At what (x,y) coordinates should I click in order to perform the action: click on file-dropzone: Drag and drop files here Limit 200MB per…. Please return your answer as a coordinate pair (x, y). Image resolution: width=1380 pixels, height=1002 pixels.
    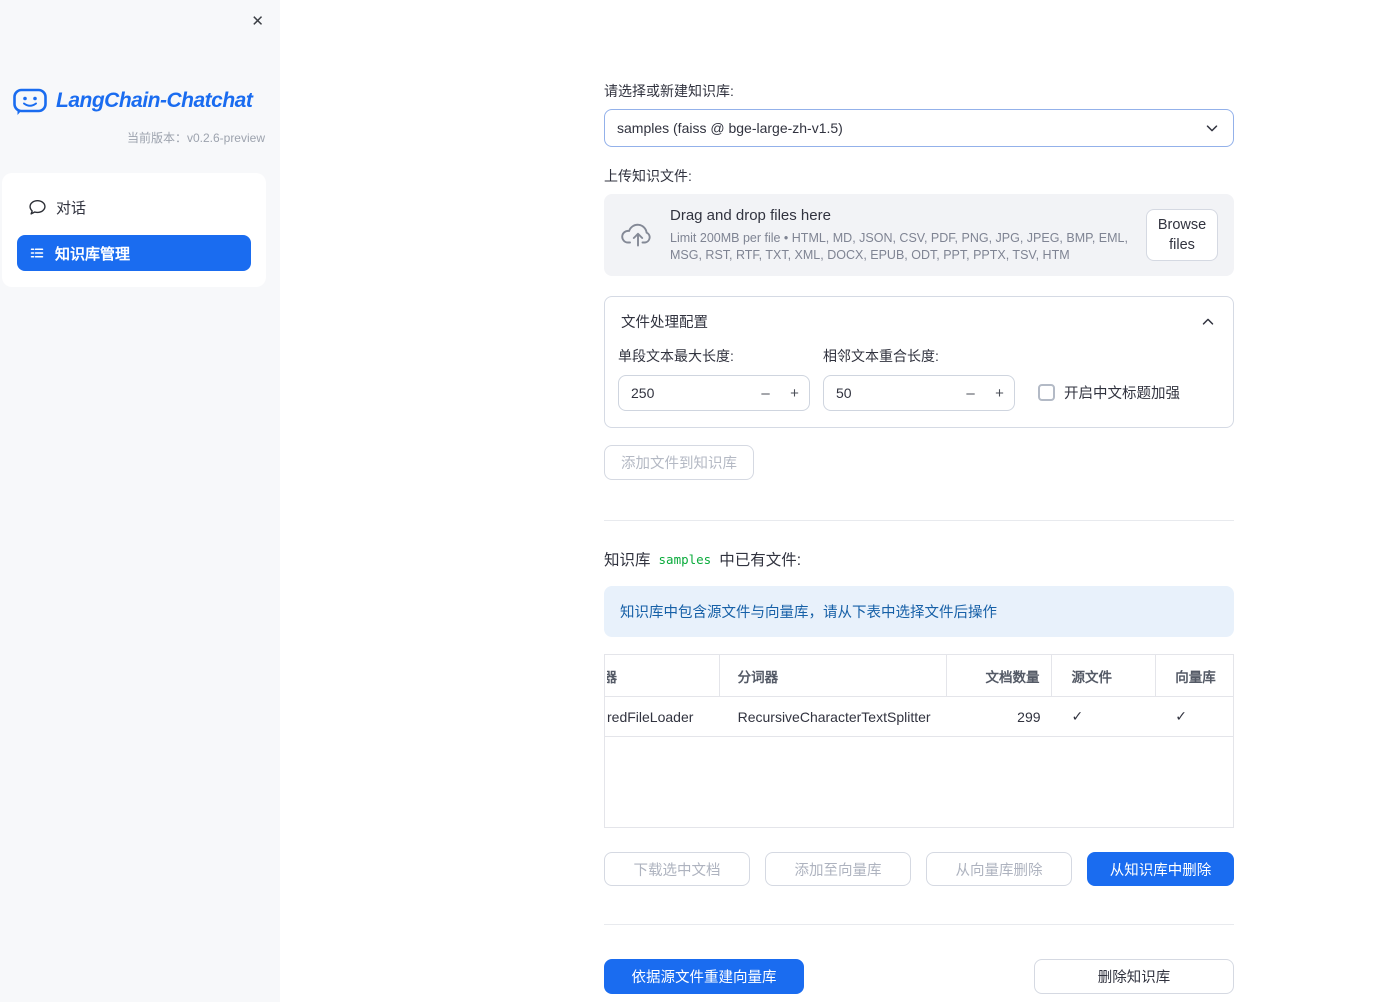
    Looking at the image, I should click on (919, 235).